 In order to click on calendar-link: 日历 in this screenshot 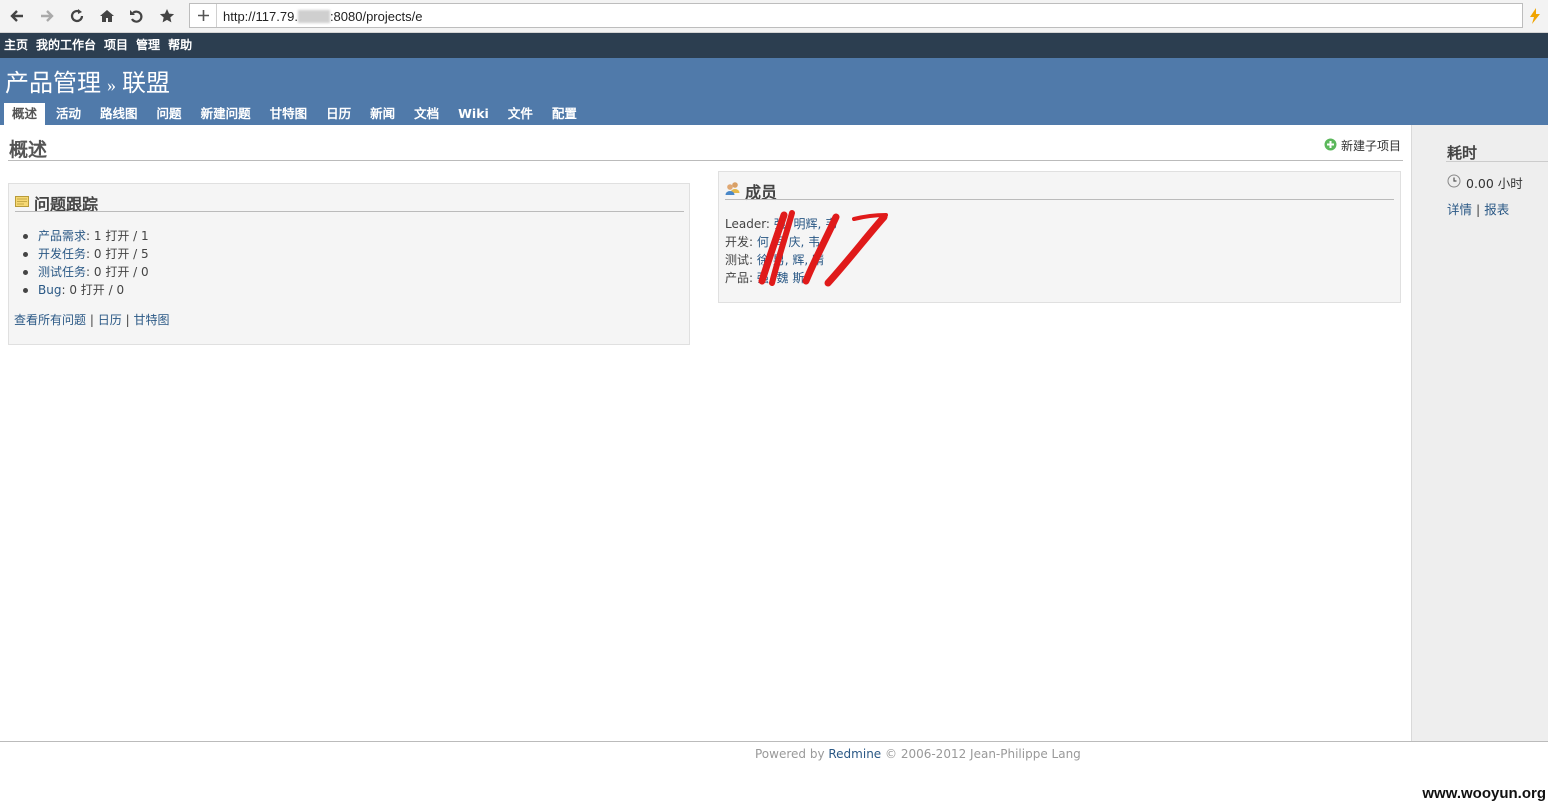, I will do `click(110, 320)`.